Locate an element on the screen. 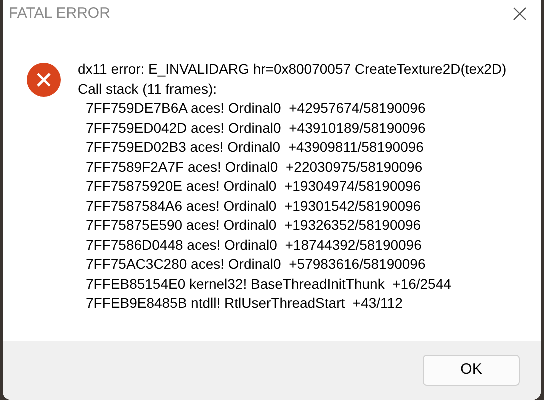  stack-frame: 7FF759ED02B3 aces! Ordinal0 +43909811/58190096 is located at coordinates (292, 148).